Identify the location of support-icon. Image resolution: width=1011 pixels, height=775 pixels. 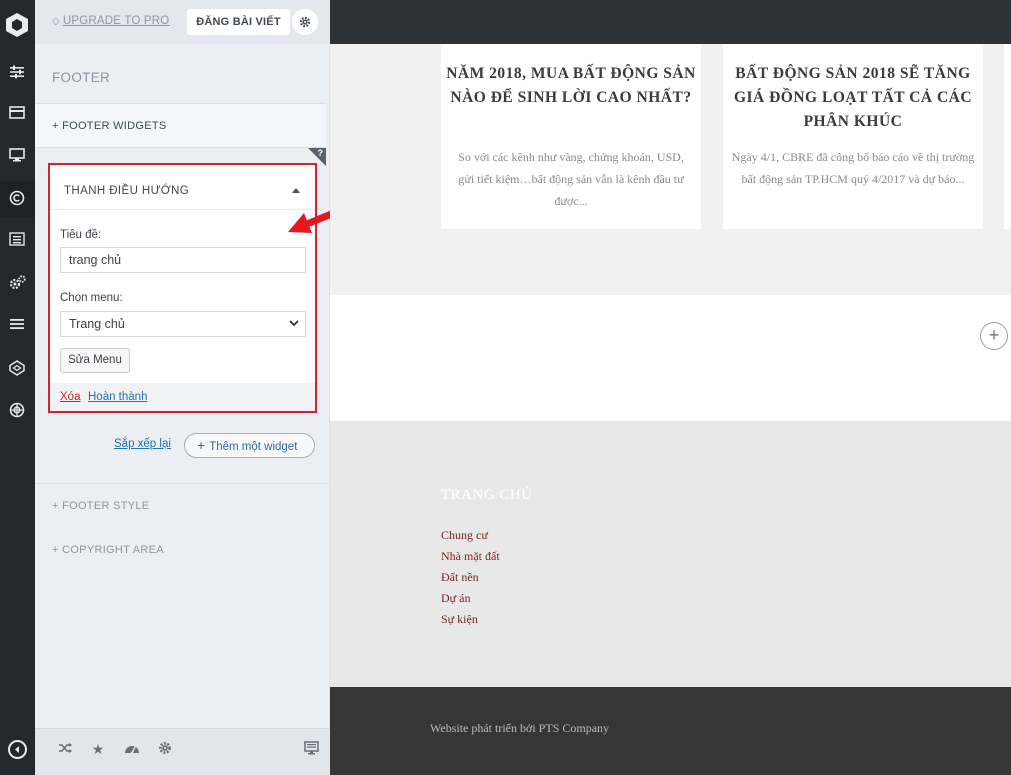
(17, 411).